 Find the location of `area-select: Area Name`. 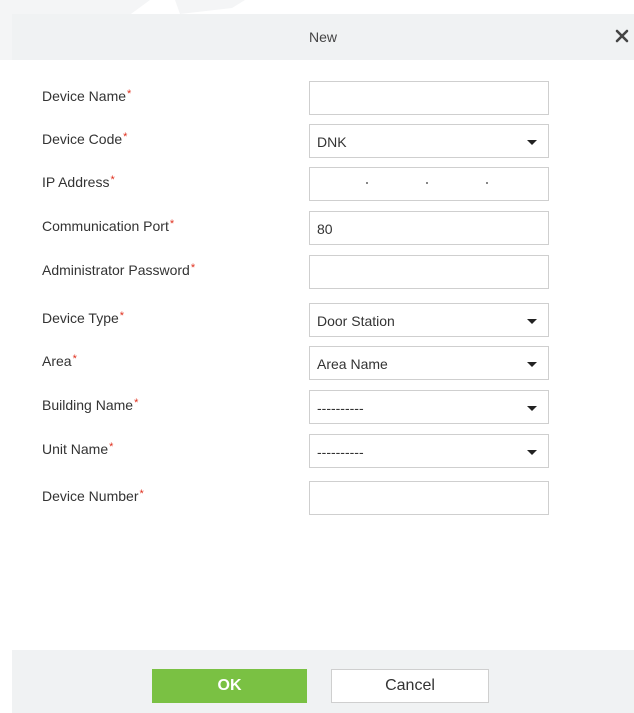

area-select: Area Name is located at coordinates (429, 363).